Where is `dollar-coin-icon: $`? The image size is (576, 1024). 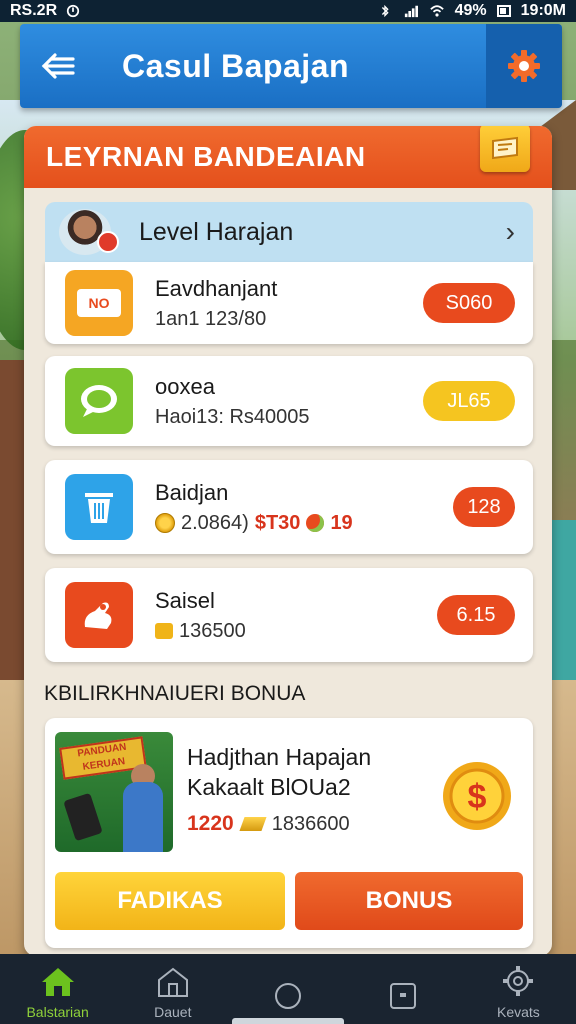
dollar-coin-icon: $ is located at coordinates (477, 796).